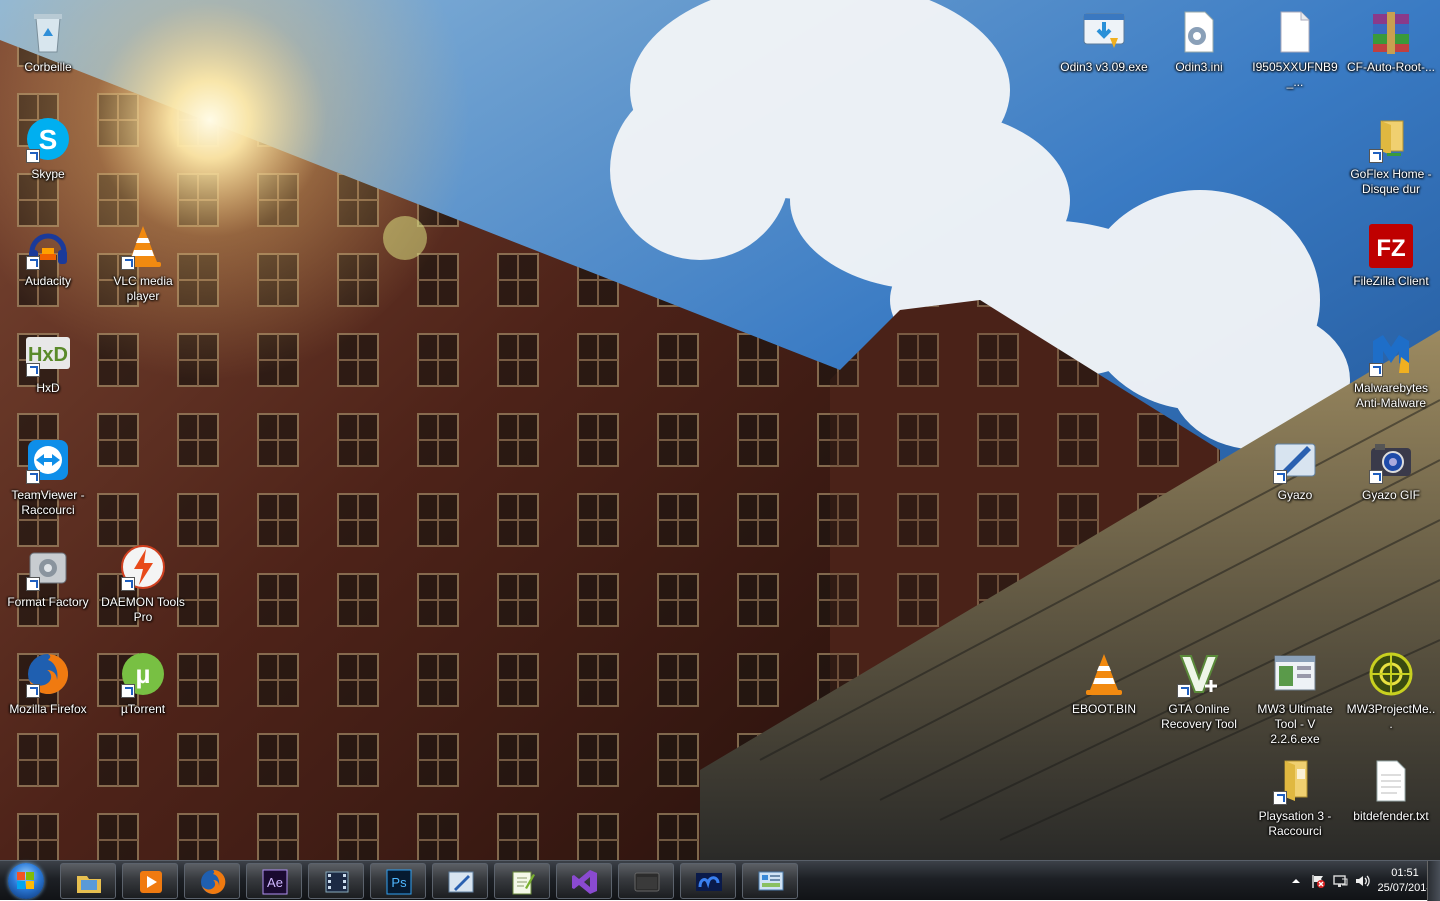 The height and width of the screenshot is (901, 1440). I want to click on taskbar-button-media-player, so click(150, 881).